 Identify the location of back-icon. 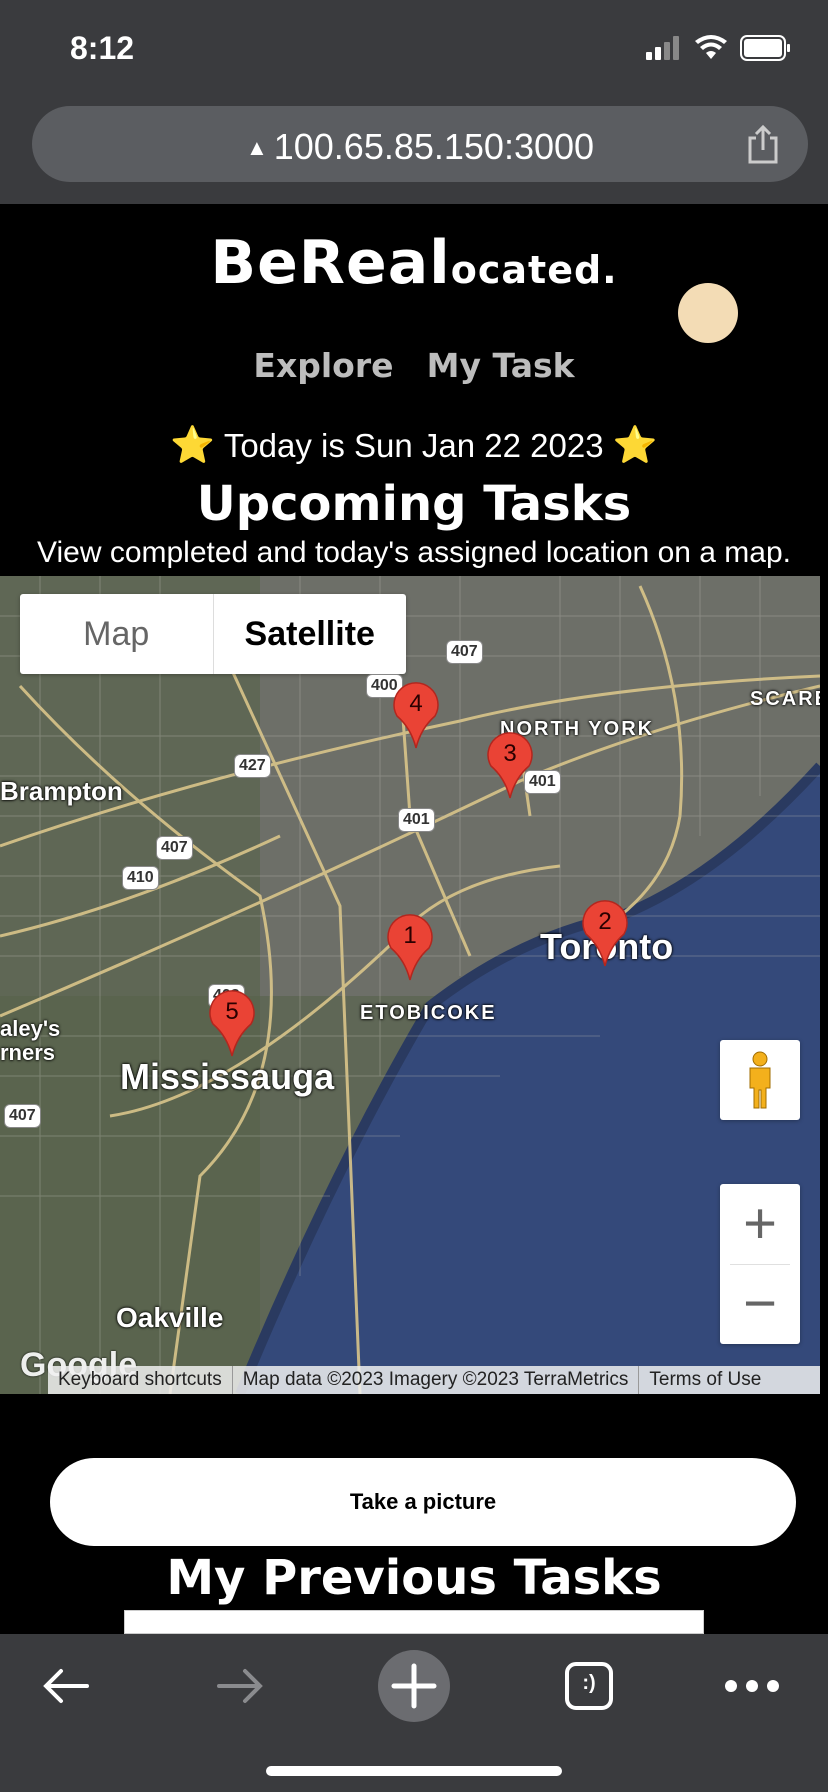
(66, 1686).